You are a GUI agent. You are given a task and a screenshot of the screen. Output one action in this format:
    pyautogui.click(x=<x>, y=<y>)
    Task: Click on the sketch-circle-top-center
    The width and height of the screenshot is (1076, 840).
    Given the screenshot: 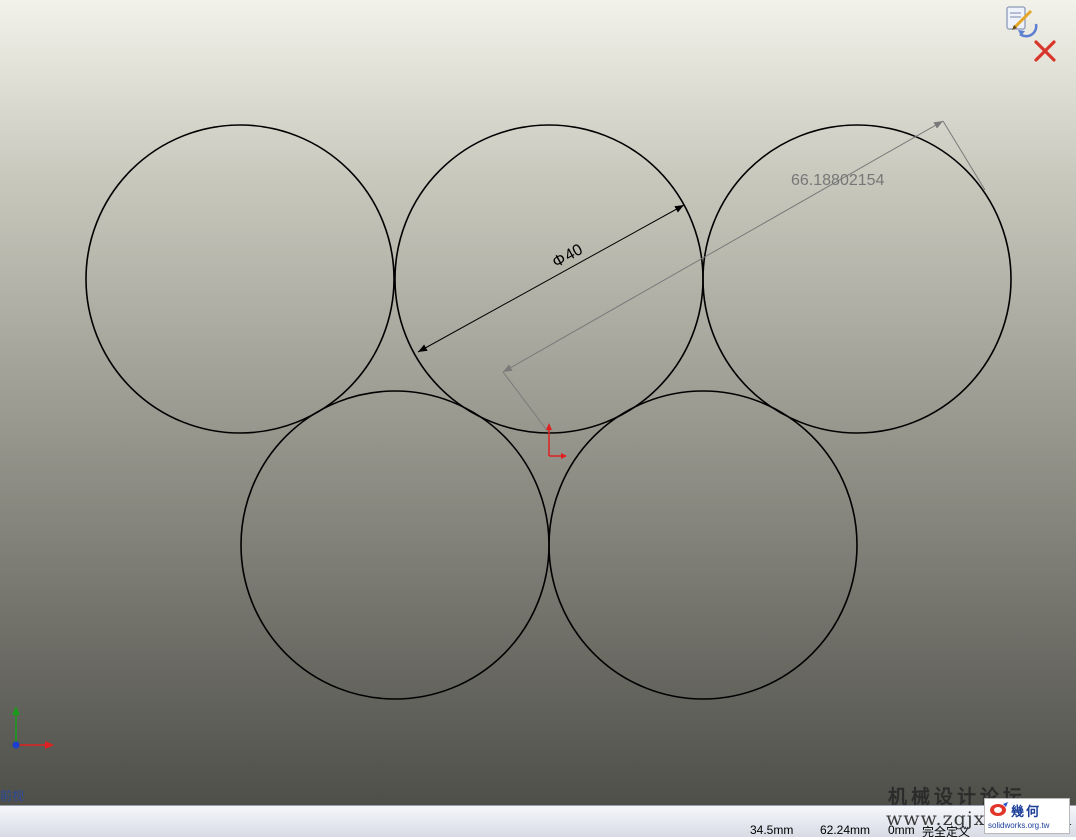 What is the action you would take?
    pyautogui.click(x=549, y=279)
    